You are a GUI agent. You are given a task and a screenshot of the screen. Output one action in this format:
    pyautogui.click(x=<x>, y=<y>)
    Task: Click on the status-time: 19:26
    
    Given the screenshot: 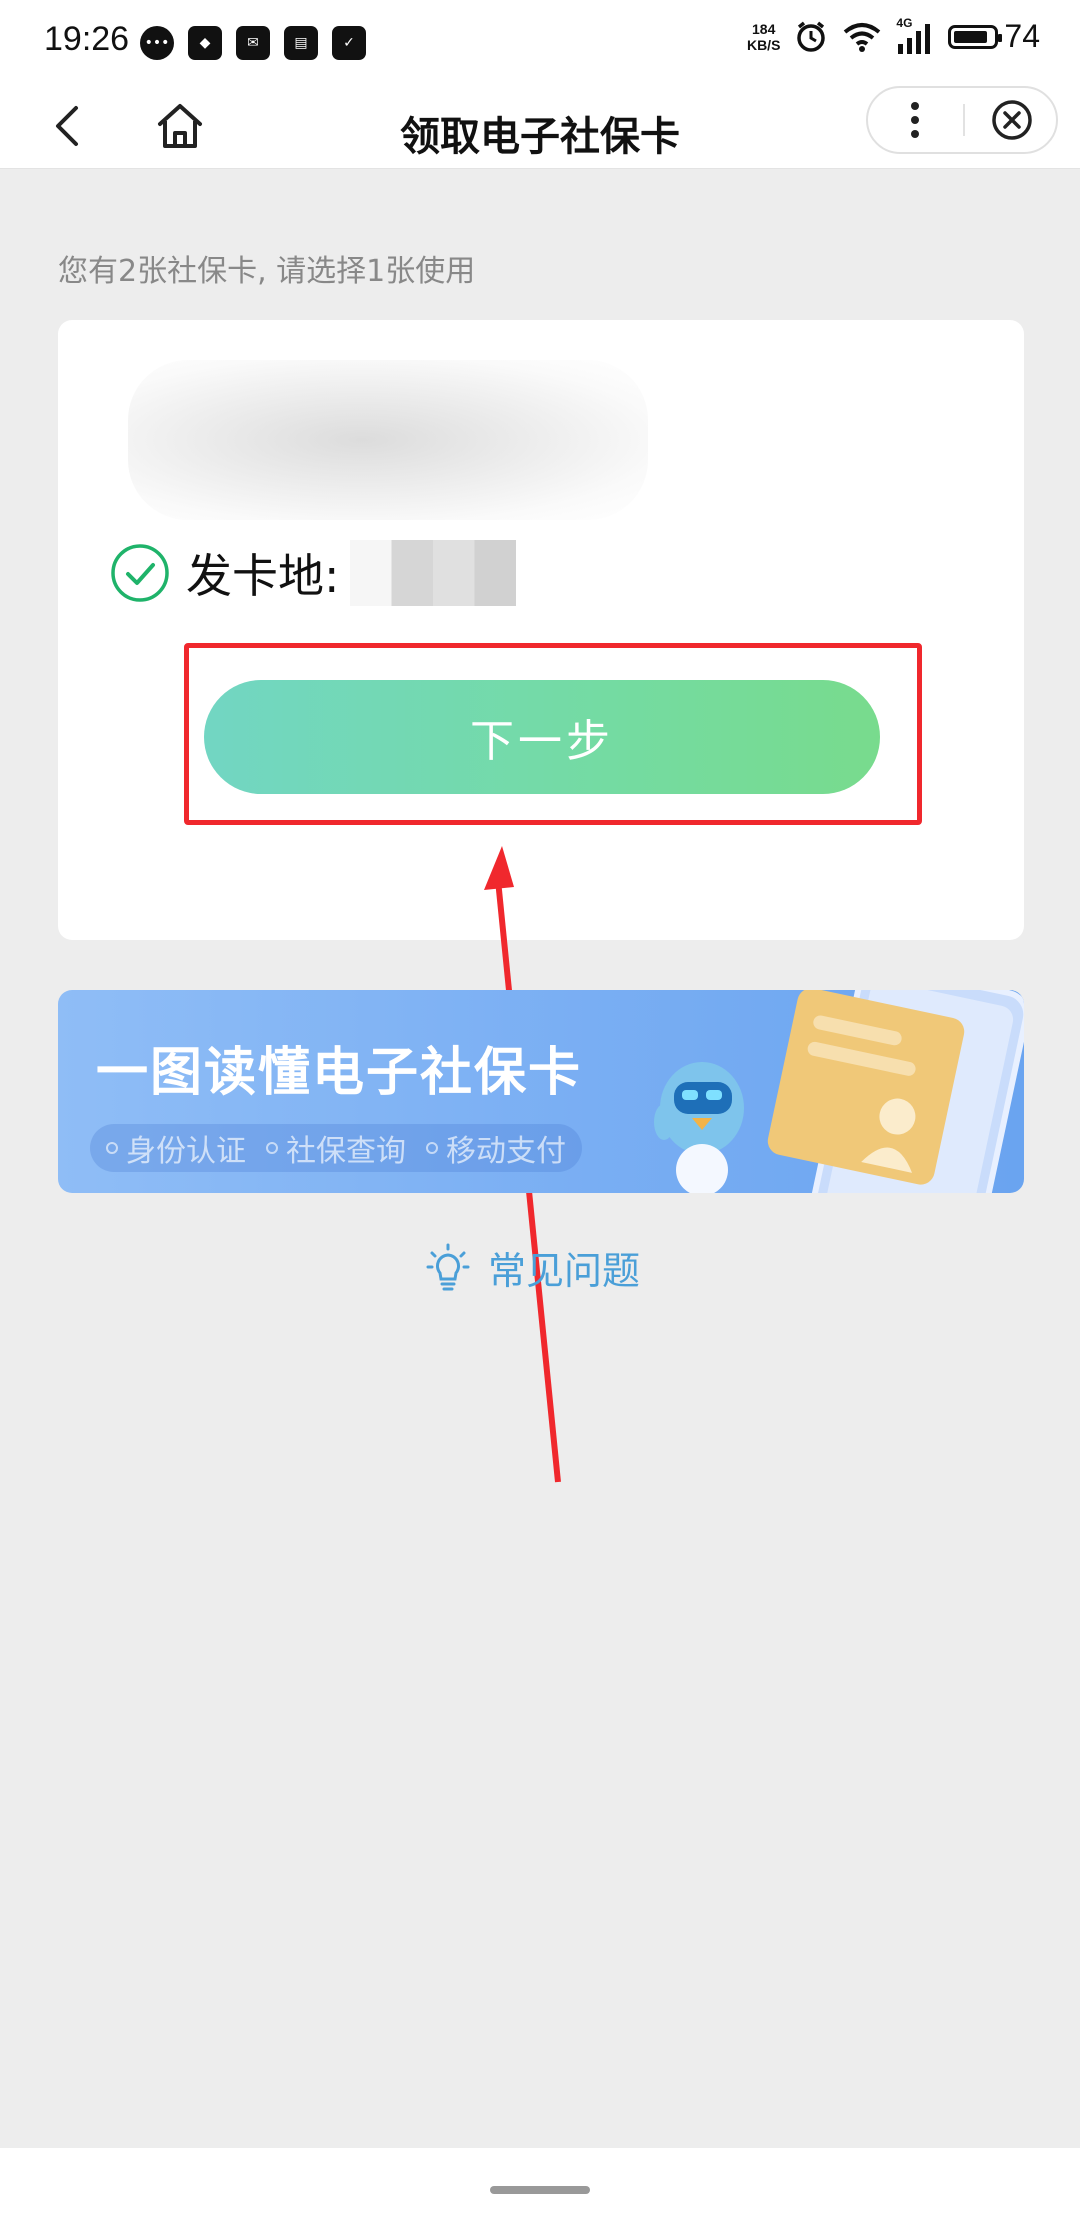 What is the action you would take?
    pyautogui.click(x=87, y=39)
    